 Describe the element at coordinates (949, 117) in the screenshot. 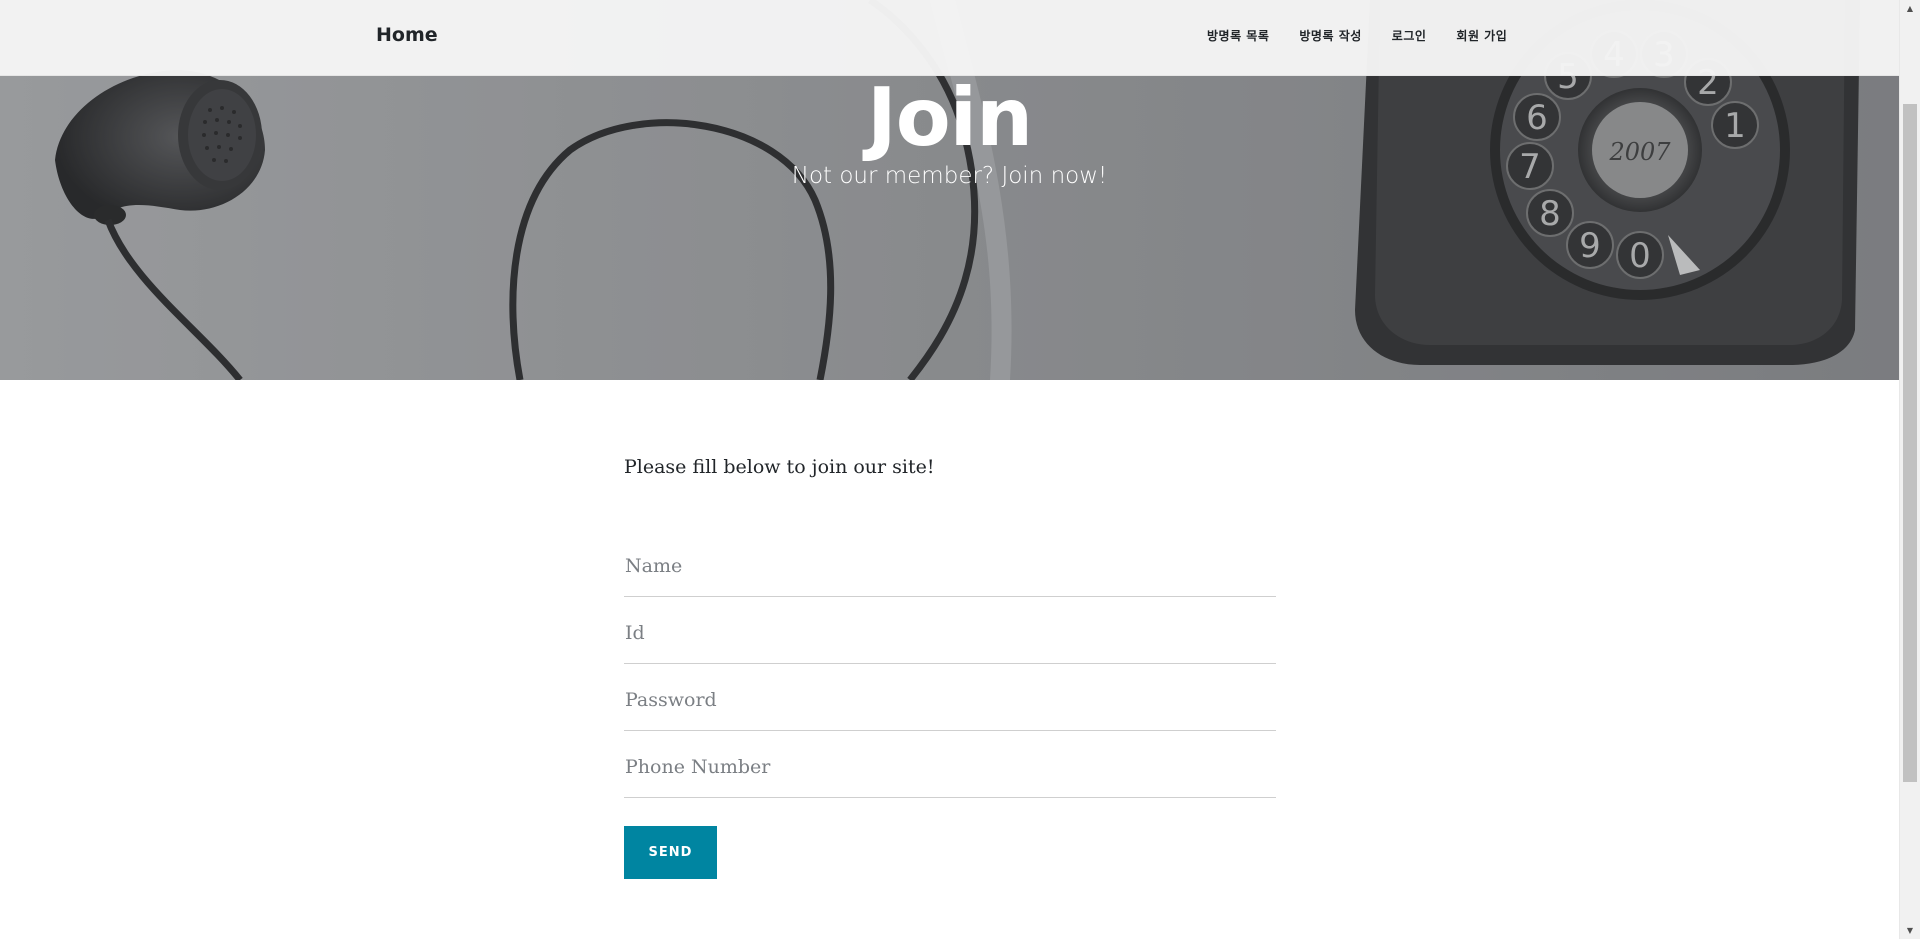

I see `page-title: Join` at that location.